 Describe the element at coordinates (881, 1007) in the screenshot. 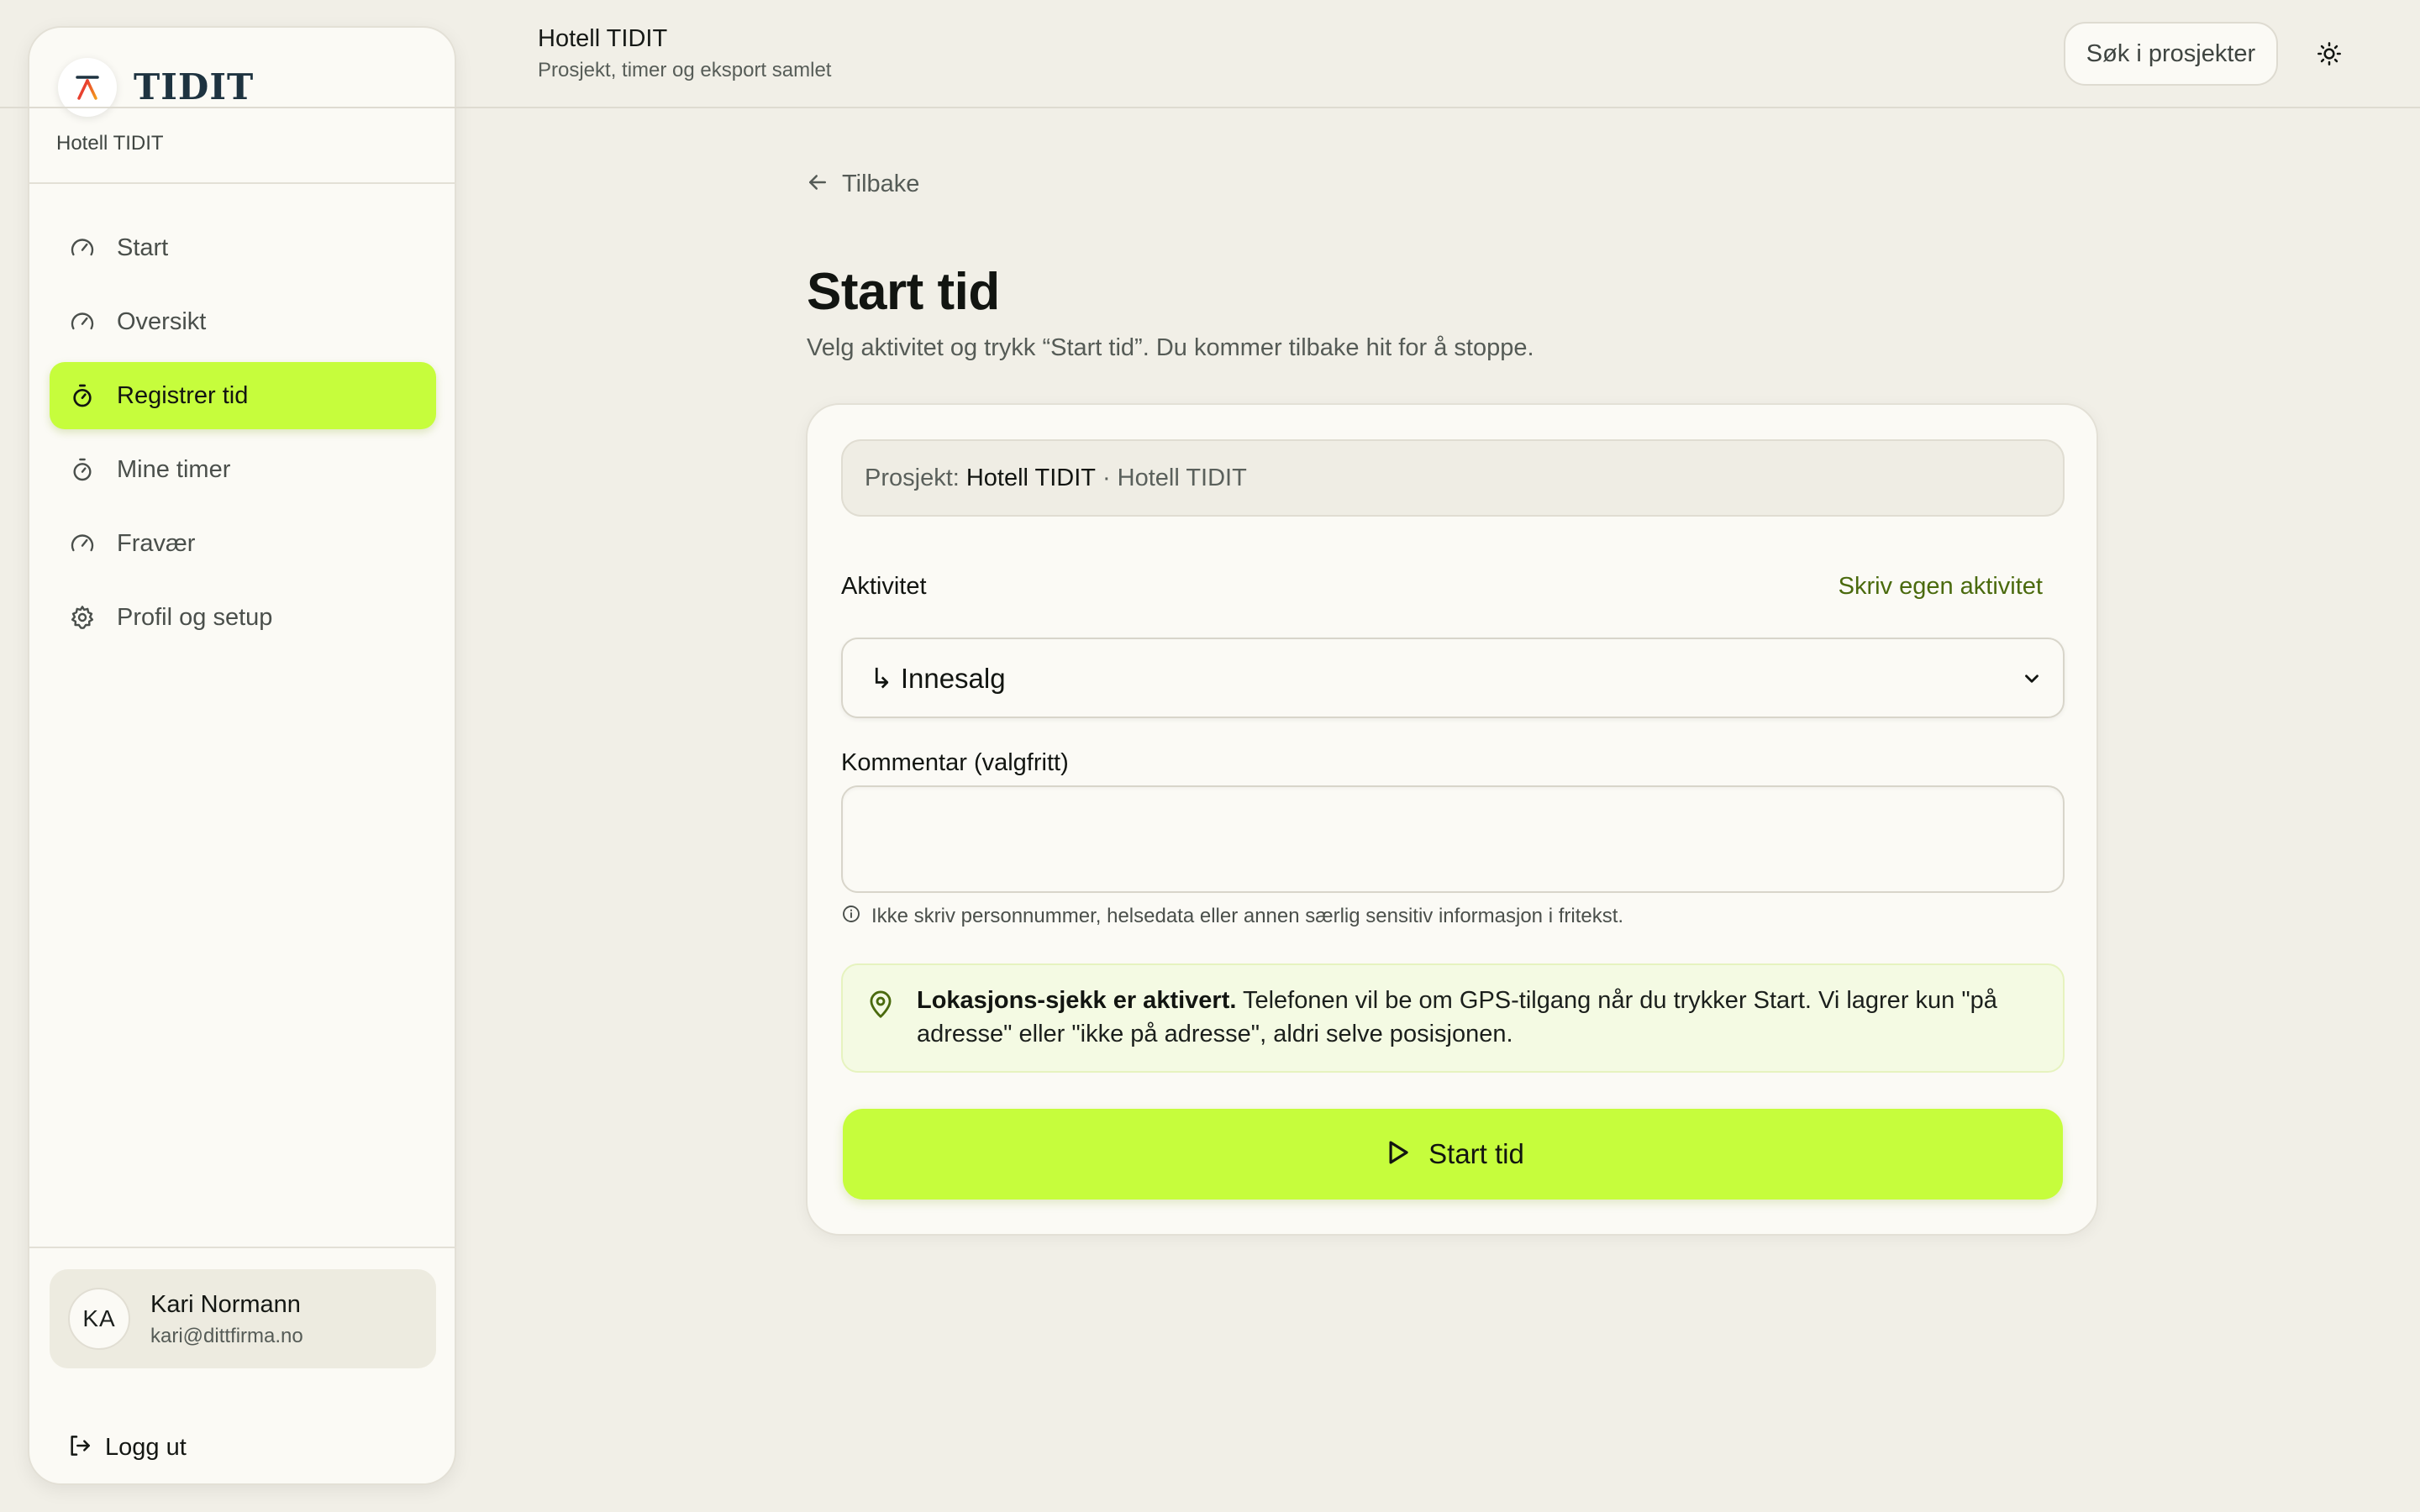

I see `map-pin-icon` at that location.